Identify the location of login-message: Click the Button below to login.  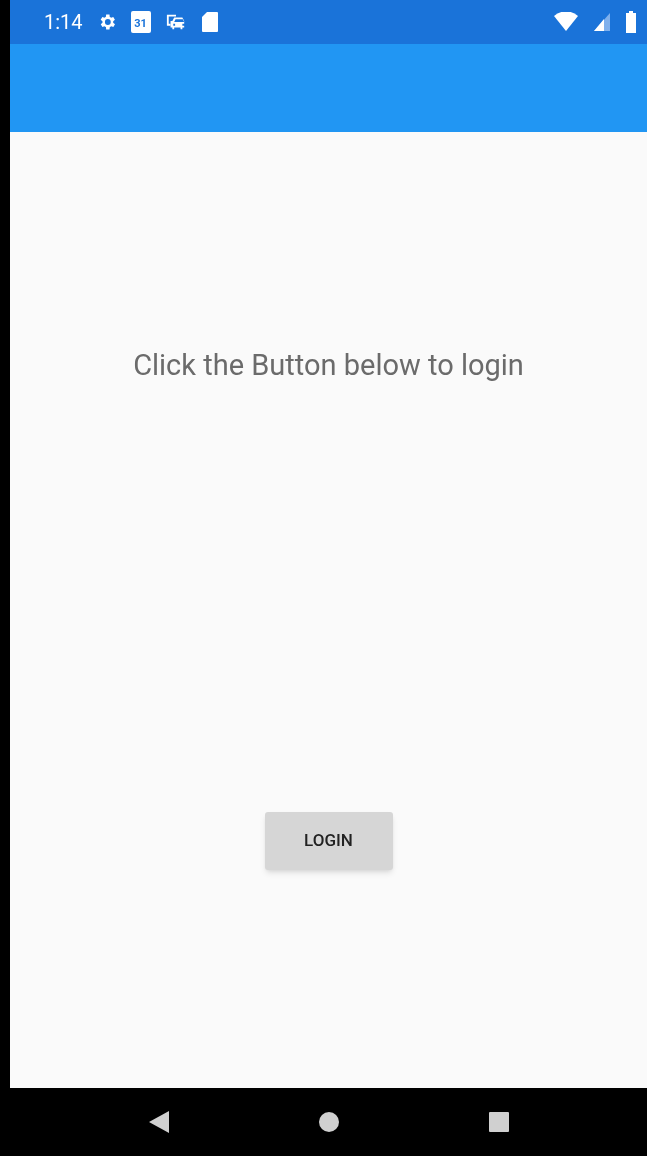
(328, 365).